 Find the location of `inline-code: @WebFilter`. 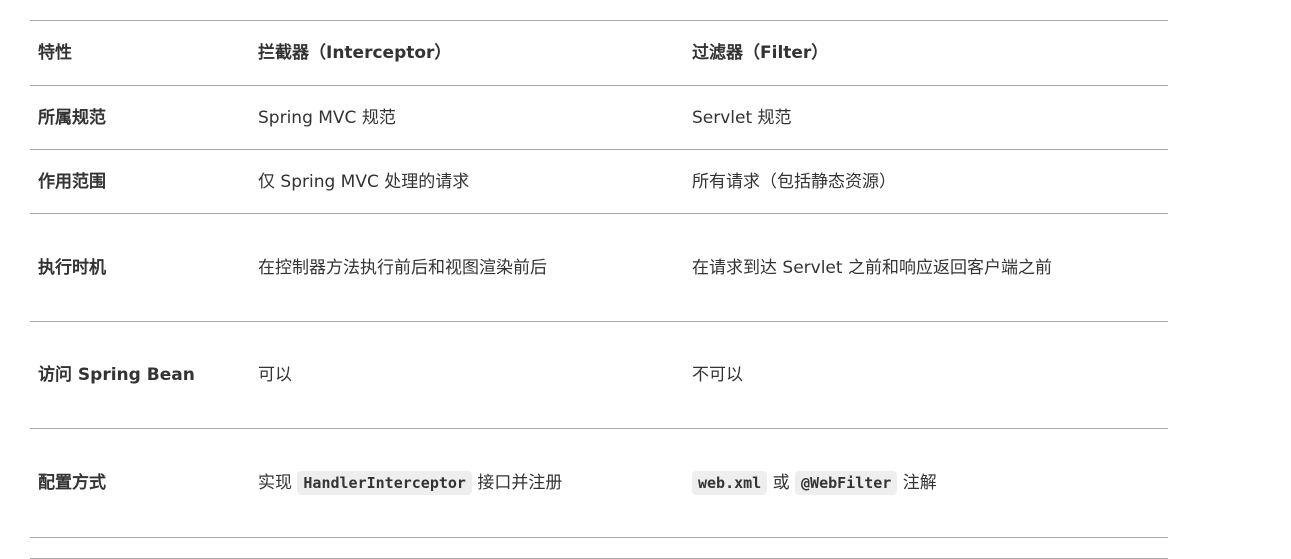

inline-code: @WebFilter is located at coordinates (846, 483).